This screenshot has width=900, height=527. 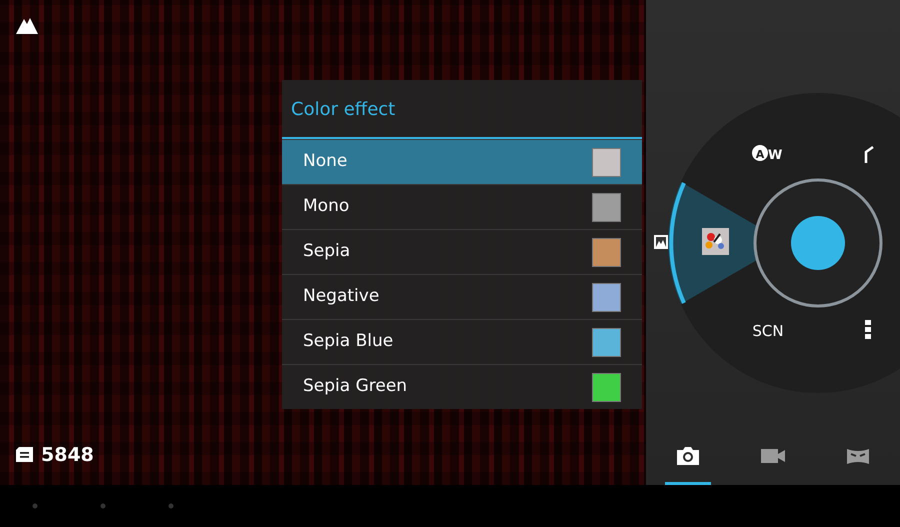 I want to click on auto-wb-control: A W, so click(x=767, y=154).